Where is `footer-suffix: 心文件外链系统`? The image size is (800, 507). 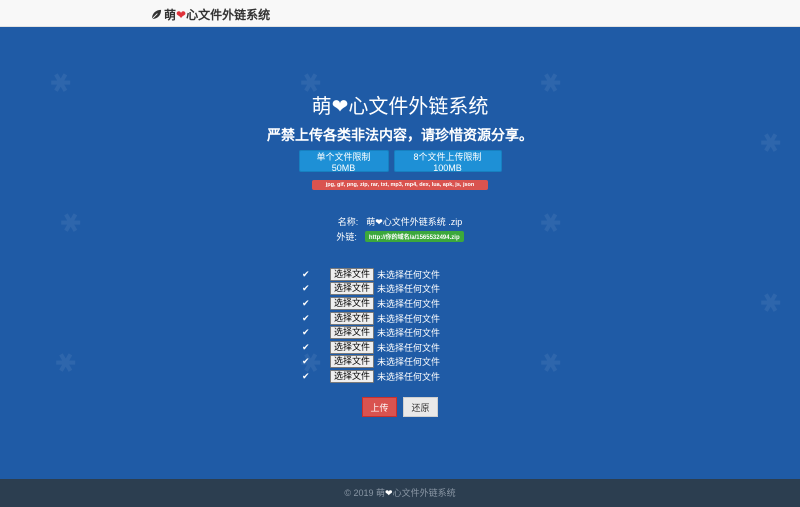 footer-suffix: 心文件外链系统 is located at coordinates (424, 493).